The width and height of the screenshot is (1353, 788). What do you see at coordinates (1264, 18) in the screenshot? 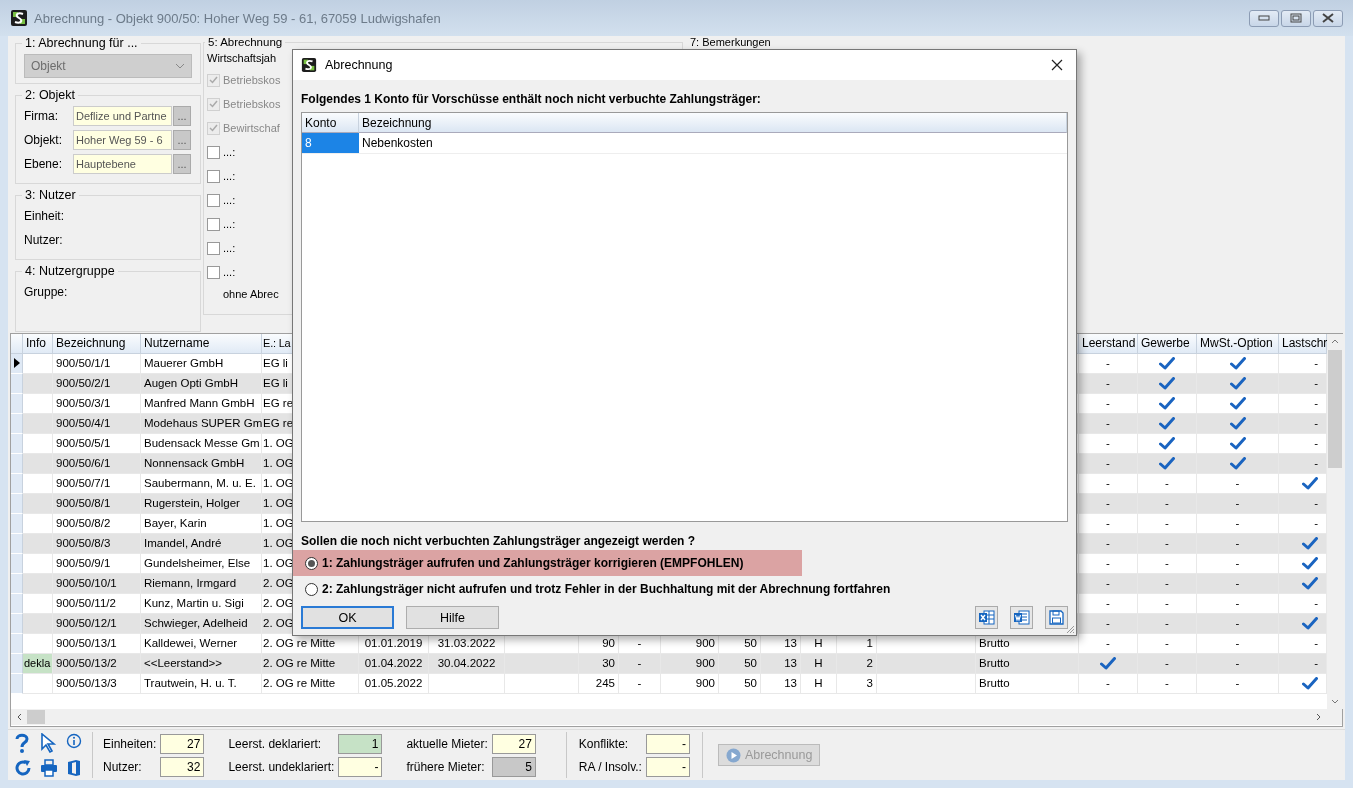
I see `minimize-button` at bounding box center [1264, 18].